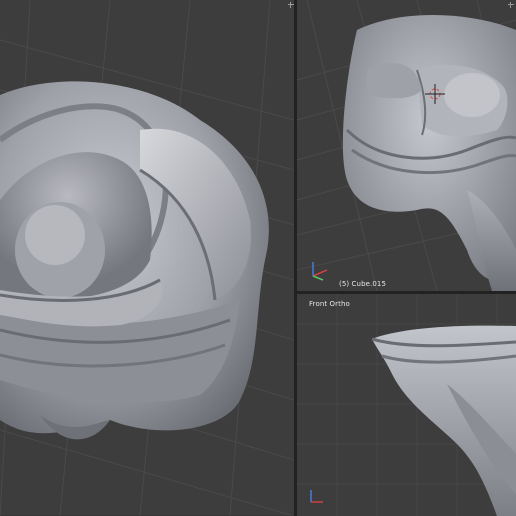  What do you see at coordinates (363, 284) in the screenshot?
I see `active-object-label: (5) Cube.015` at bounding box center [363, 284].